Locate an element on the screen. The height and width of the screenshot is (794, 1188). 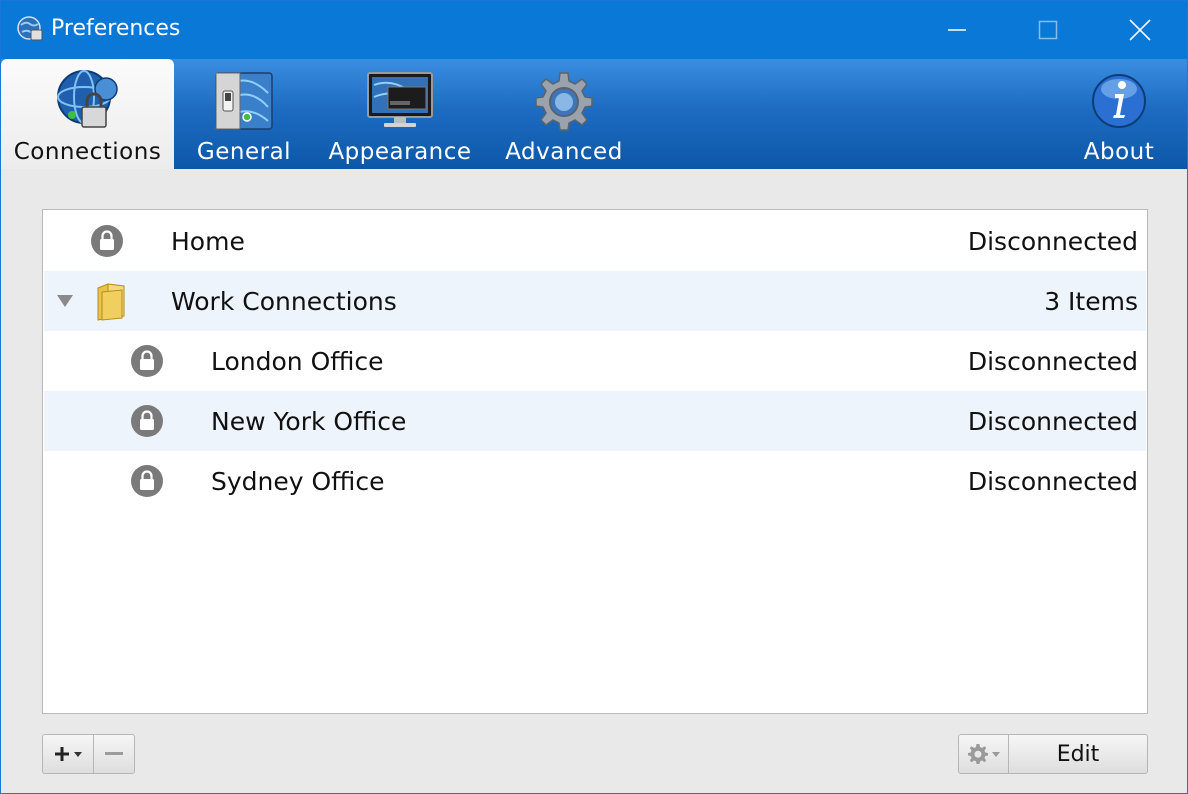
minimize-button is located at coordinates (957, 30).